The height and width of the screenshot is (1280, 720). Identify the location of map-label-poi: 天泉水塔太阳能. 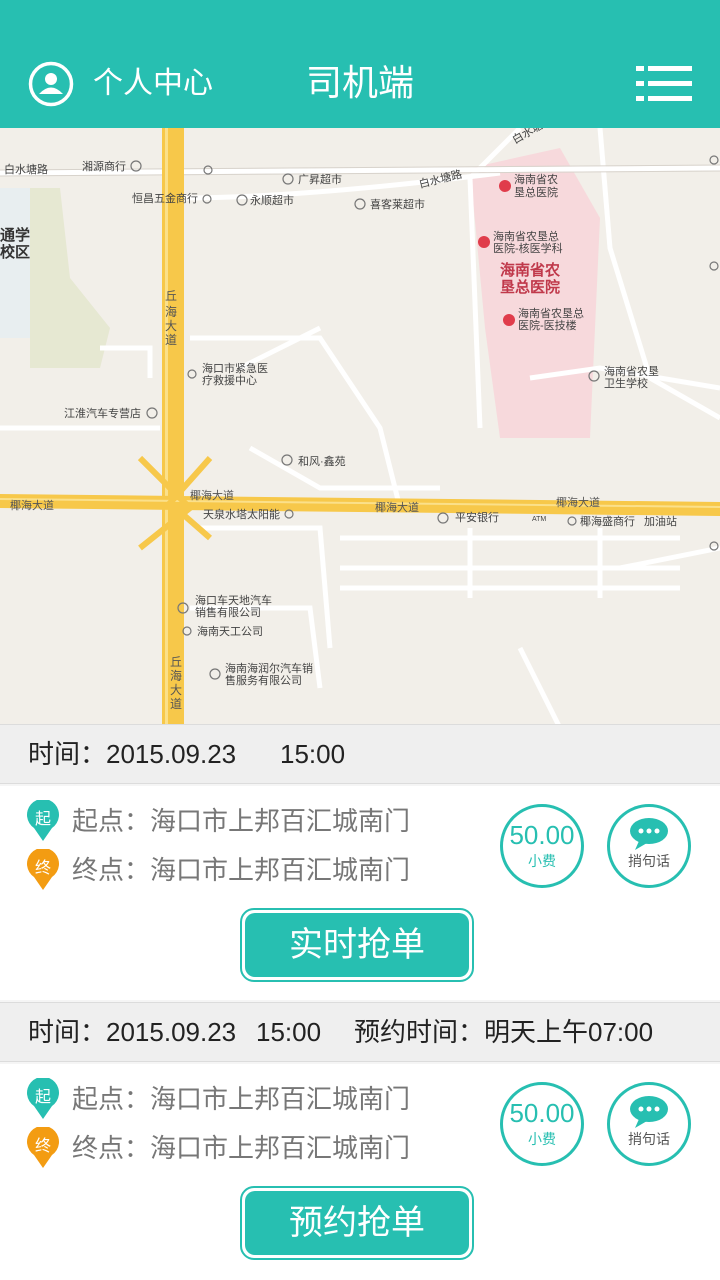
(241, 514).